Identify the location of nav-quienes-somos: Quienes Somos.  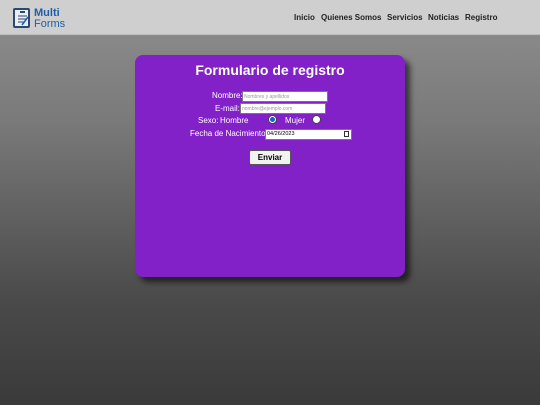
(351, 17).